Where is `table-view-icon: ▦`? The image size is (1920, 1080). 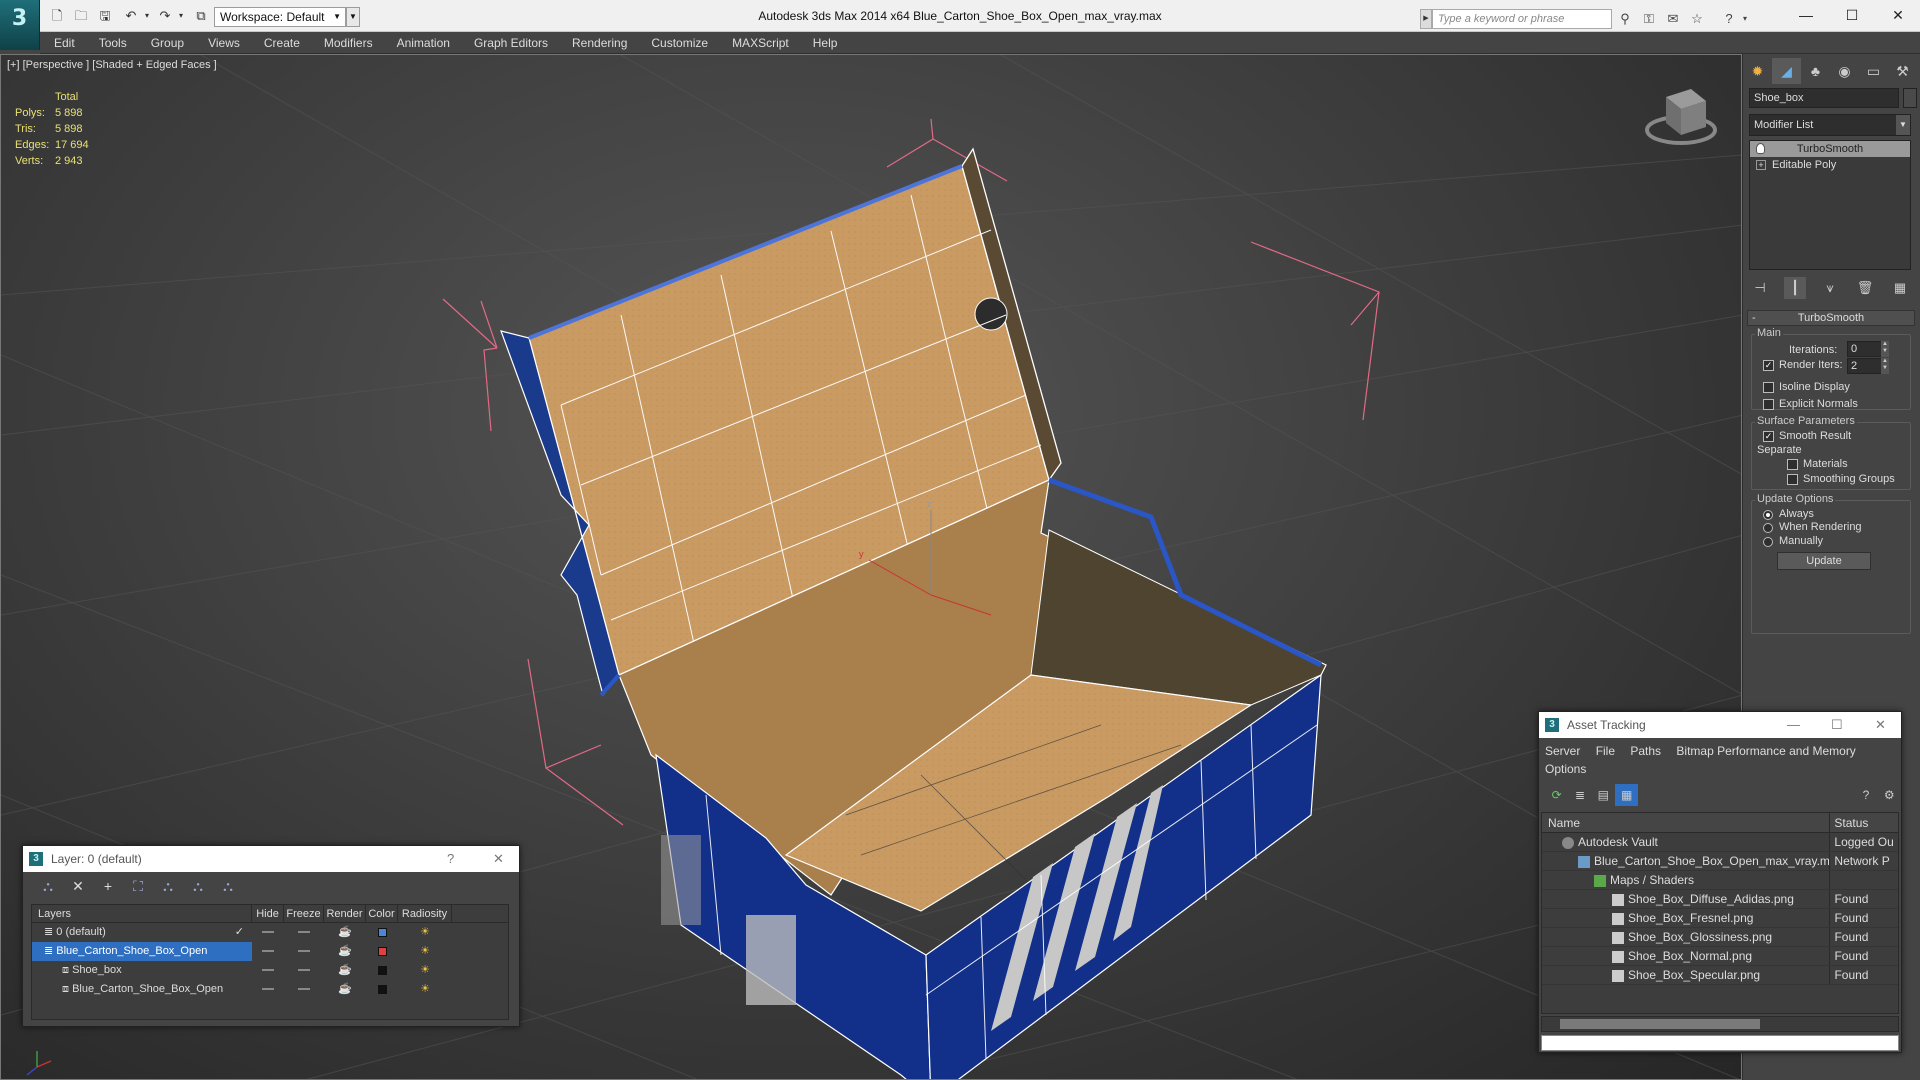
table-view-icon: ▦ is located at coordinates (1626, 795).